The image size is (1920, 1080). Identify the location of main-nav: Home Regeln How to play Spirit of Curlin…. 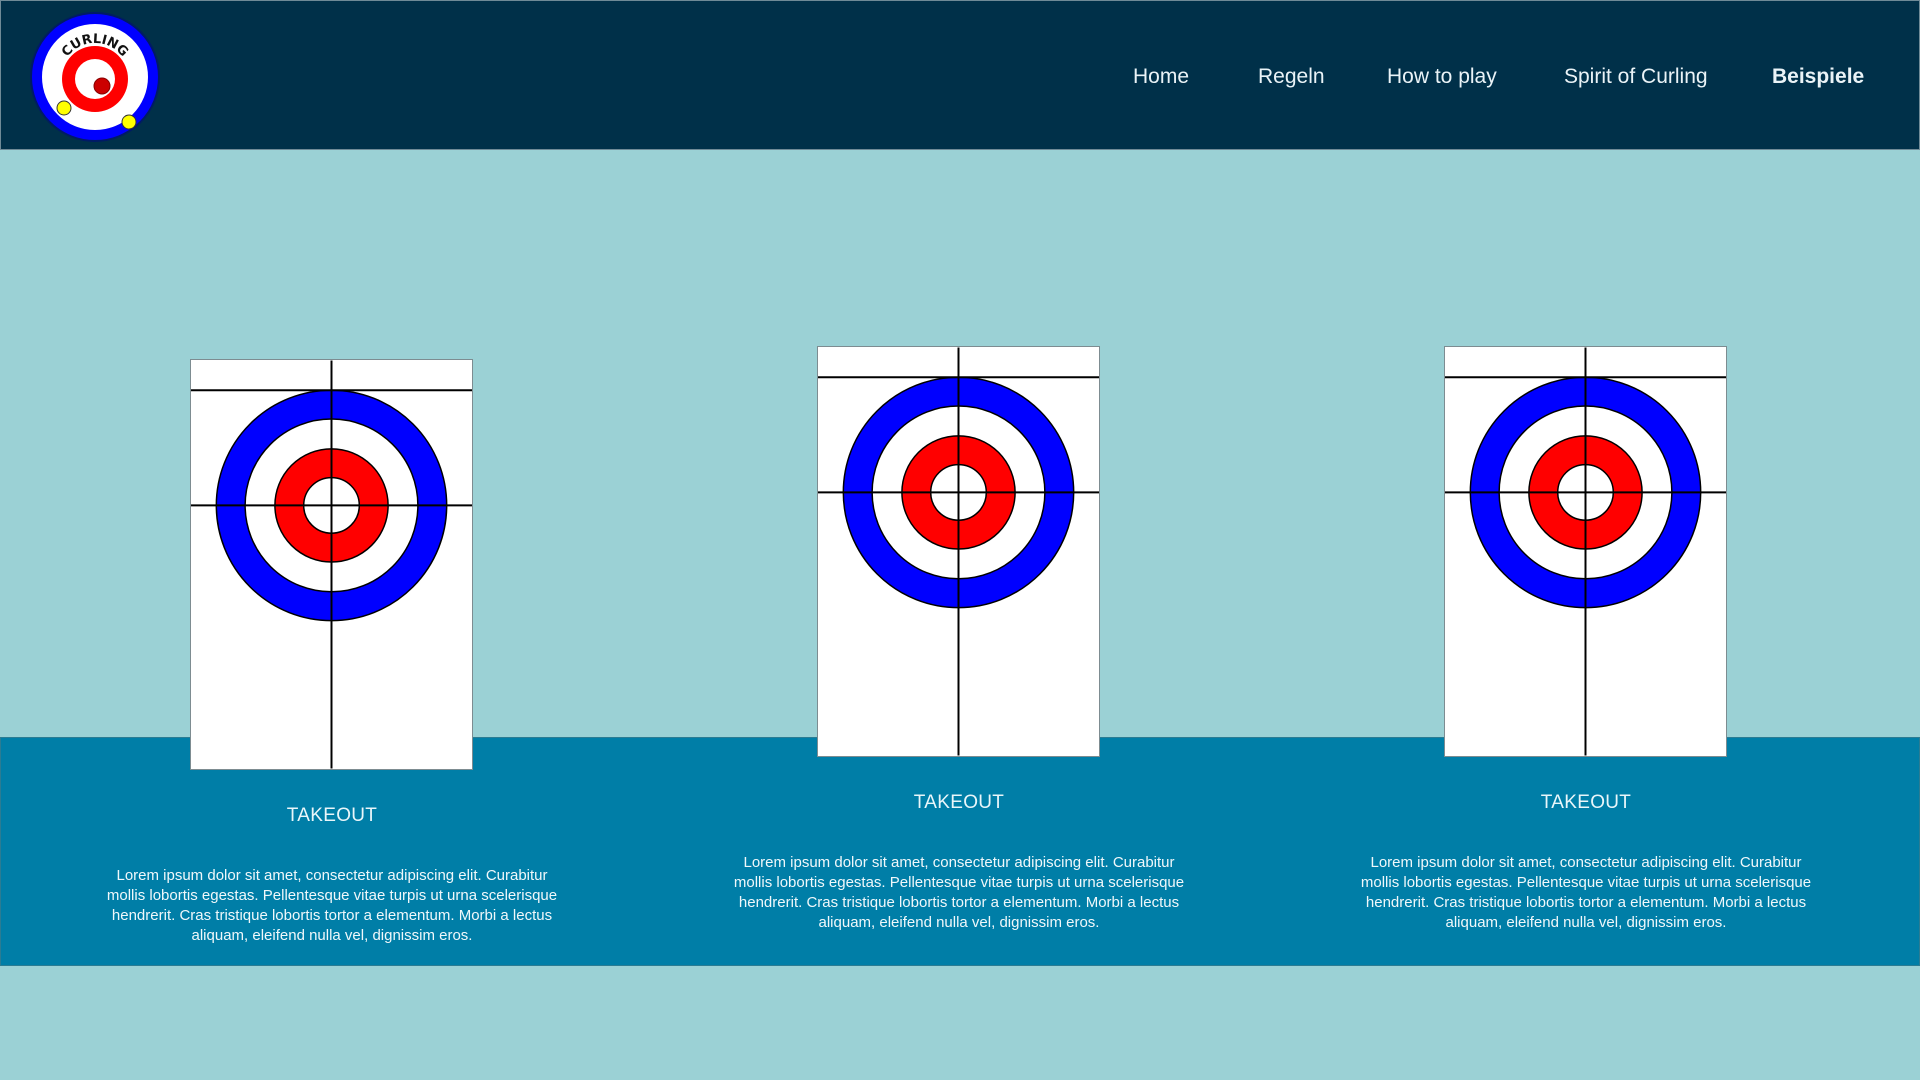
(960, 76).